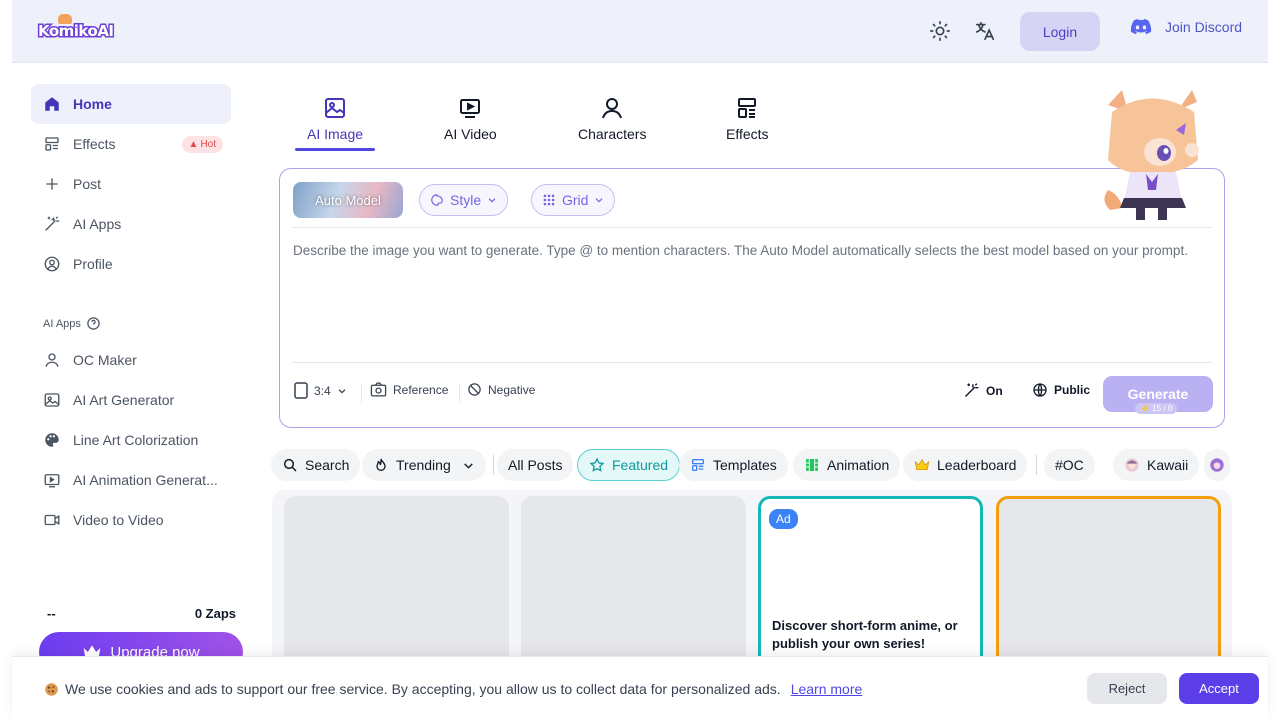 The height and width of the screenshot is (720, 1280). What do you see at coordinates (62, 323) in the screenshot?
I see `section-label-text: AI Apps` at bounding box center [62, 323].